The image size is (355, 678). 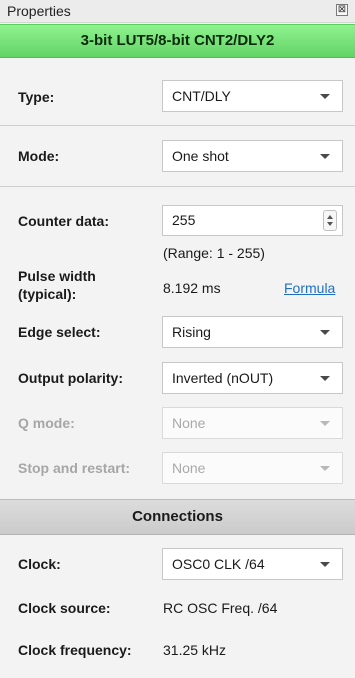 I want to click on q-mode-label: Q mode:, so click(x=46, y=423).